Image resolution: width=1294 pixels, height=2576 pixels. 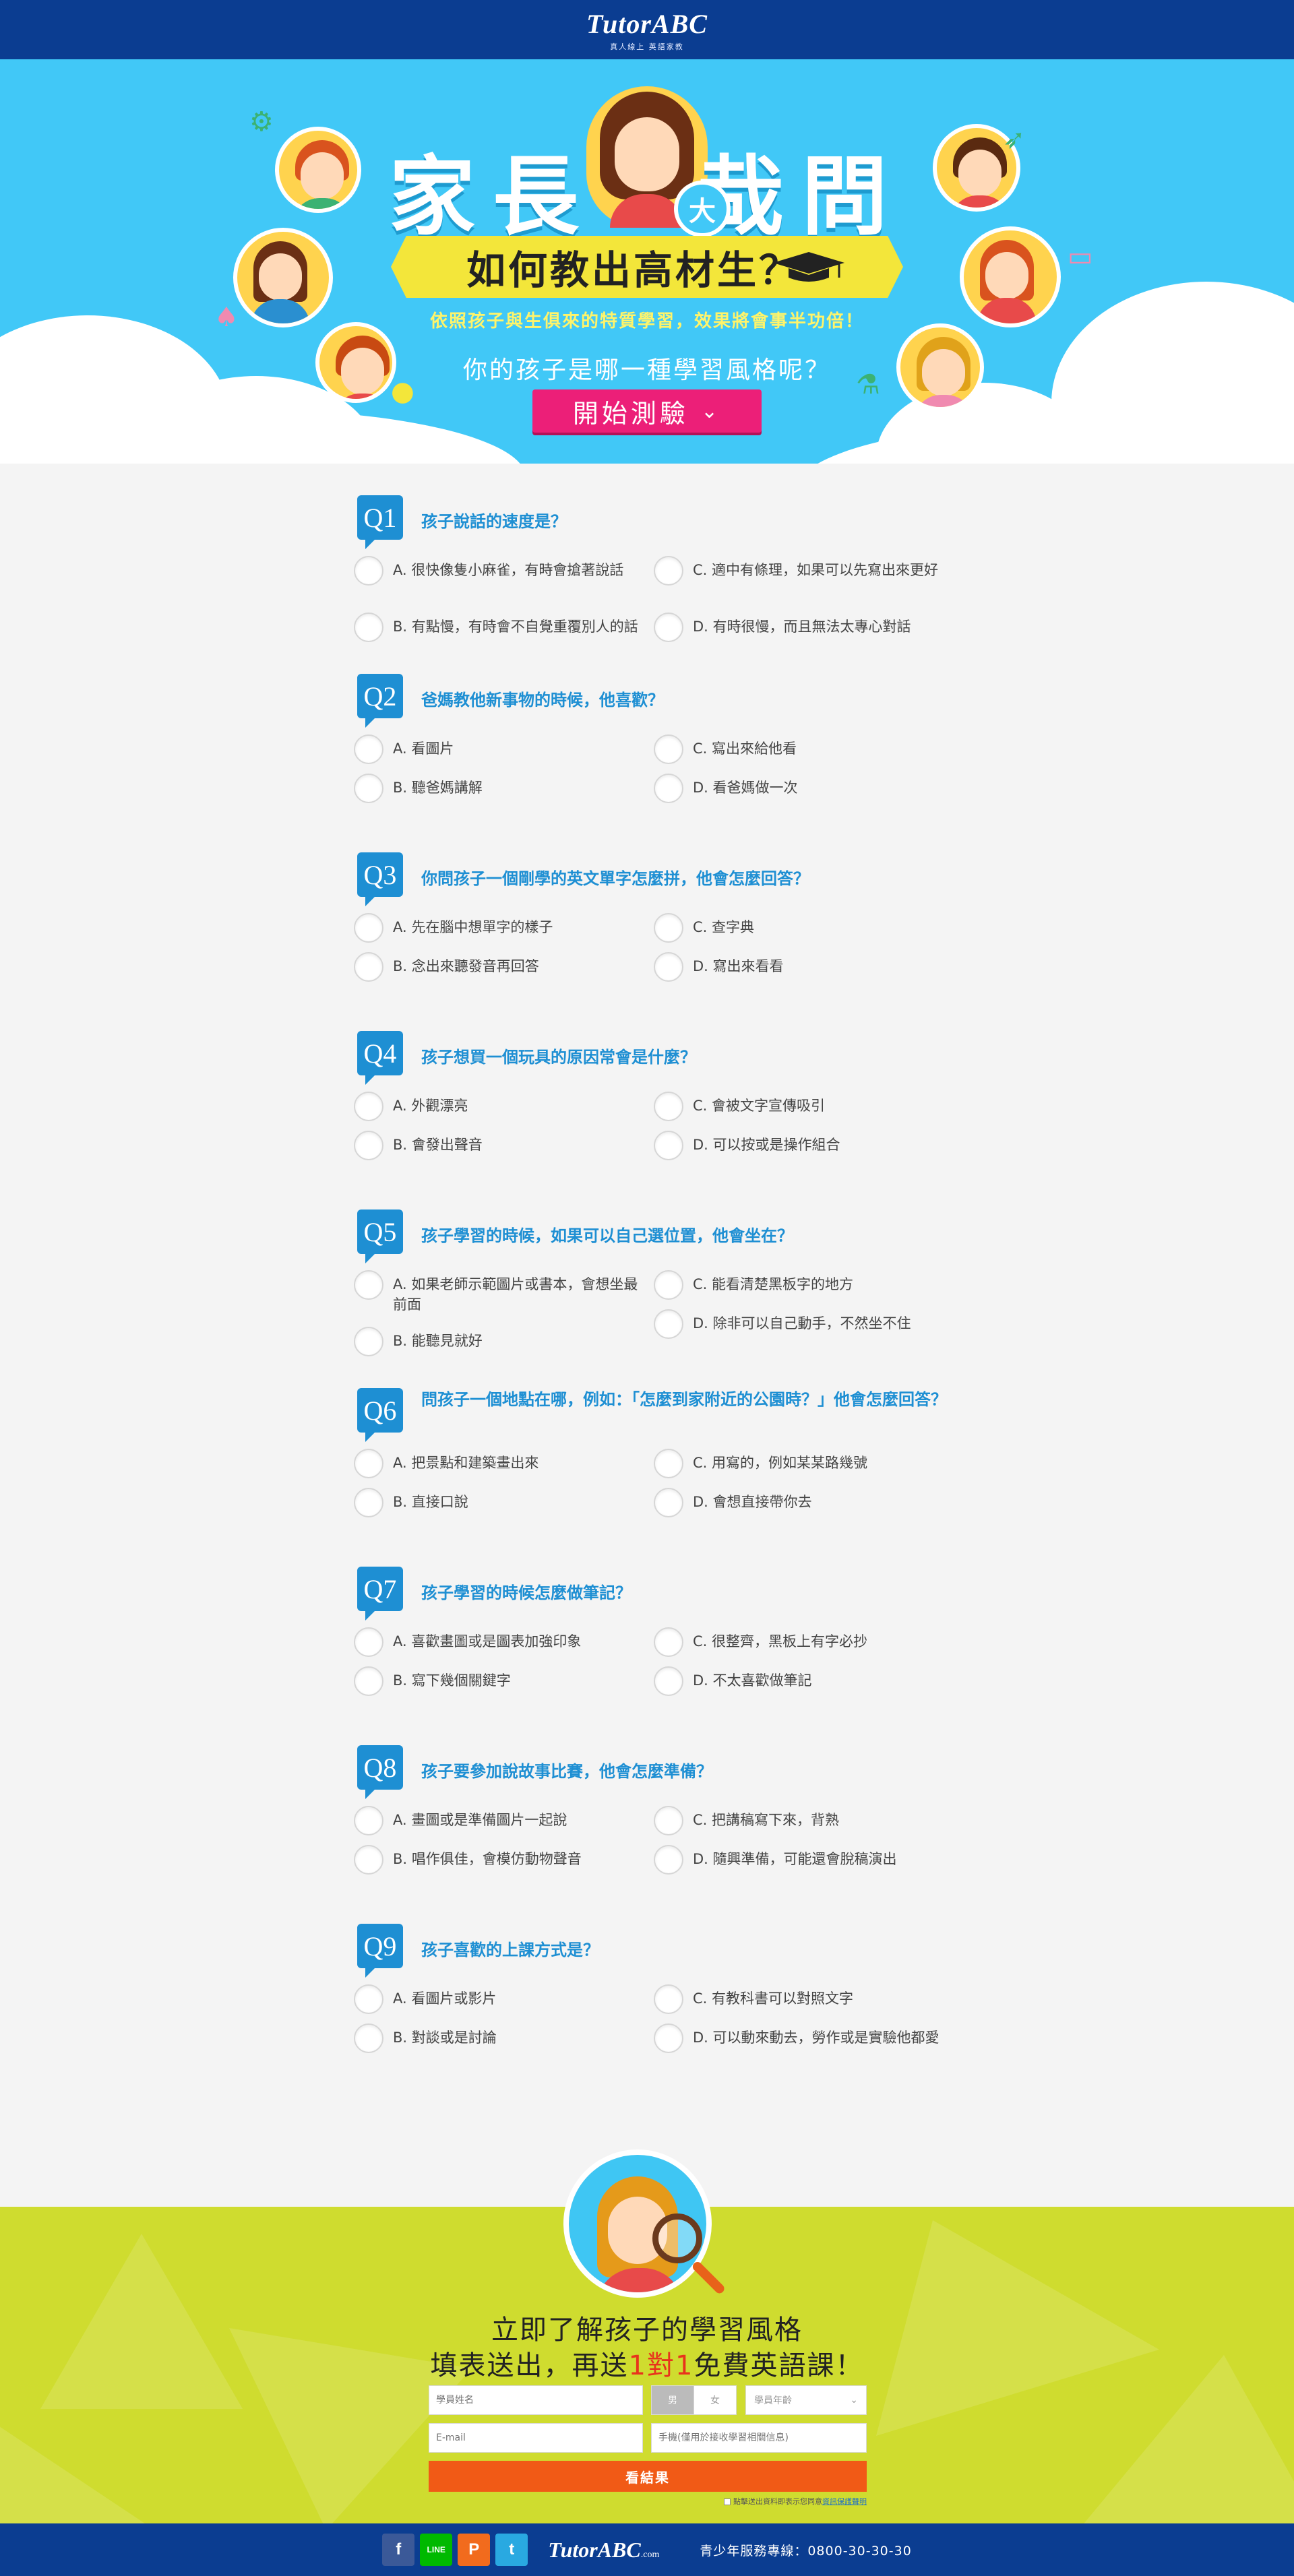 What do you see at coordinates (759, 2438) in the screenshot?
I see `phone-input` at bounding box center [759, 2438].